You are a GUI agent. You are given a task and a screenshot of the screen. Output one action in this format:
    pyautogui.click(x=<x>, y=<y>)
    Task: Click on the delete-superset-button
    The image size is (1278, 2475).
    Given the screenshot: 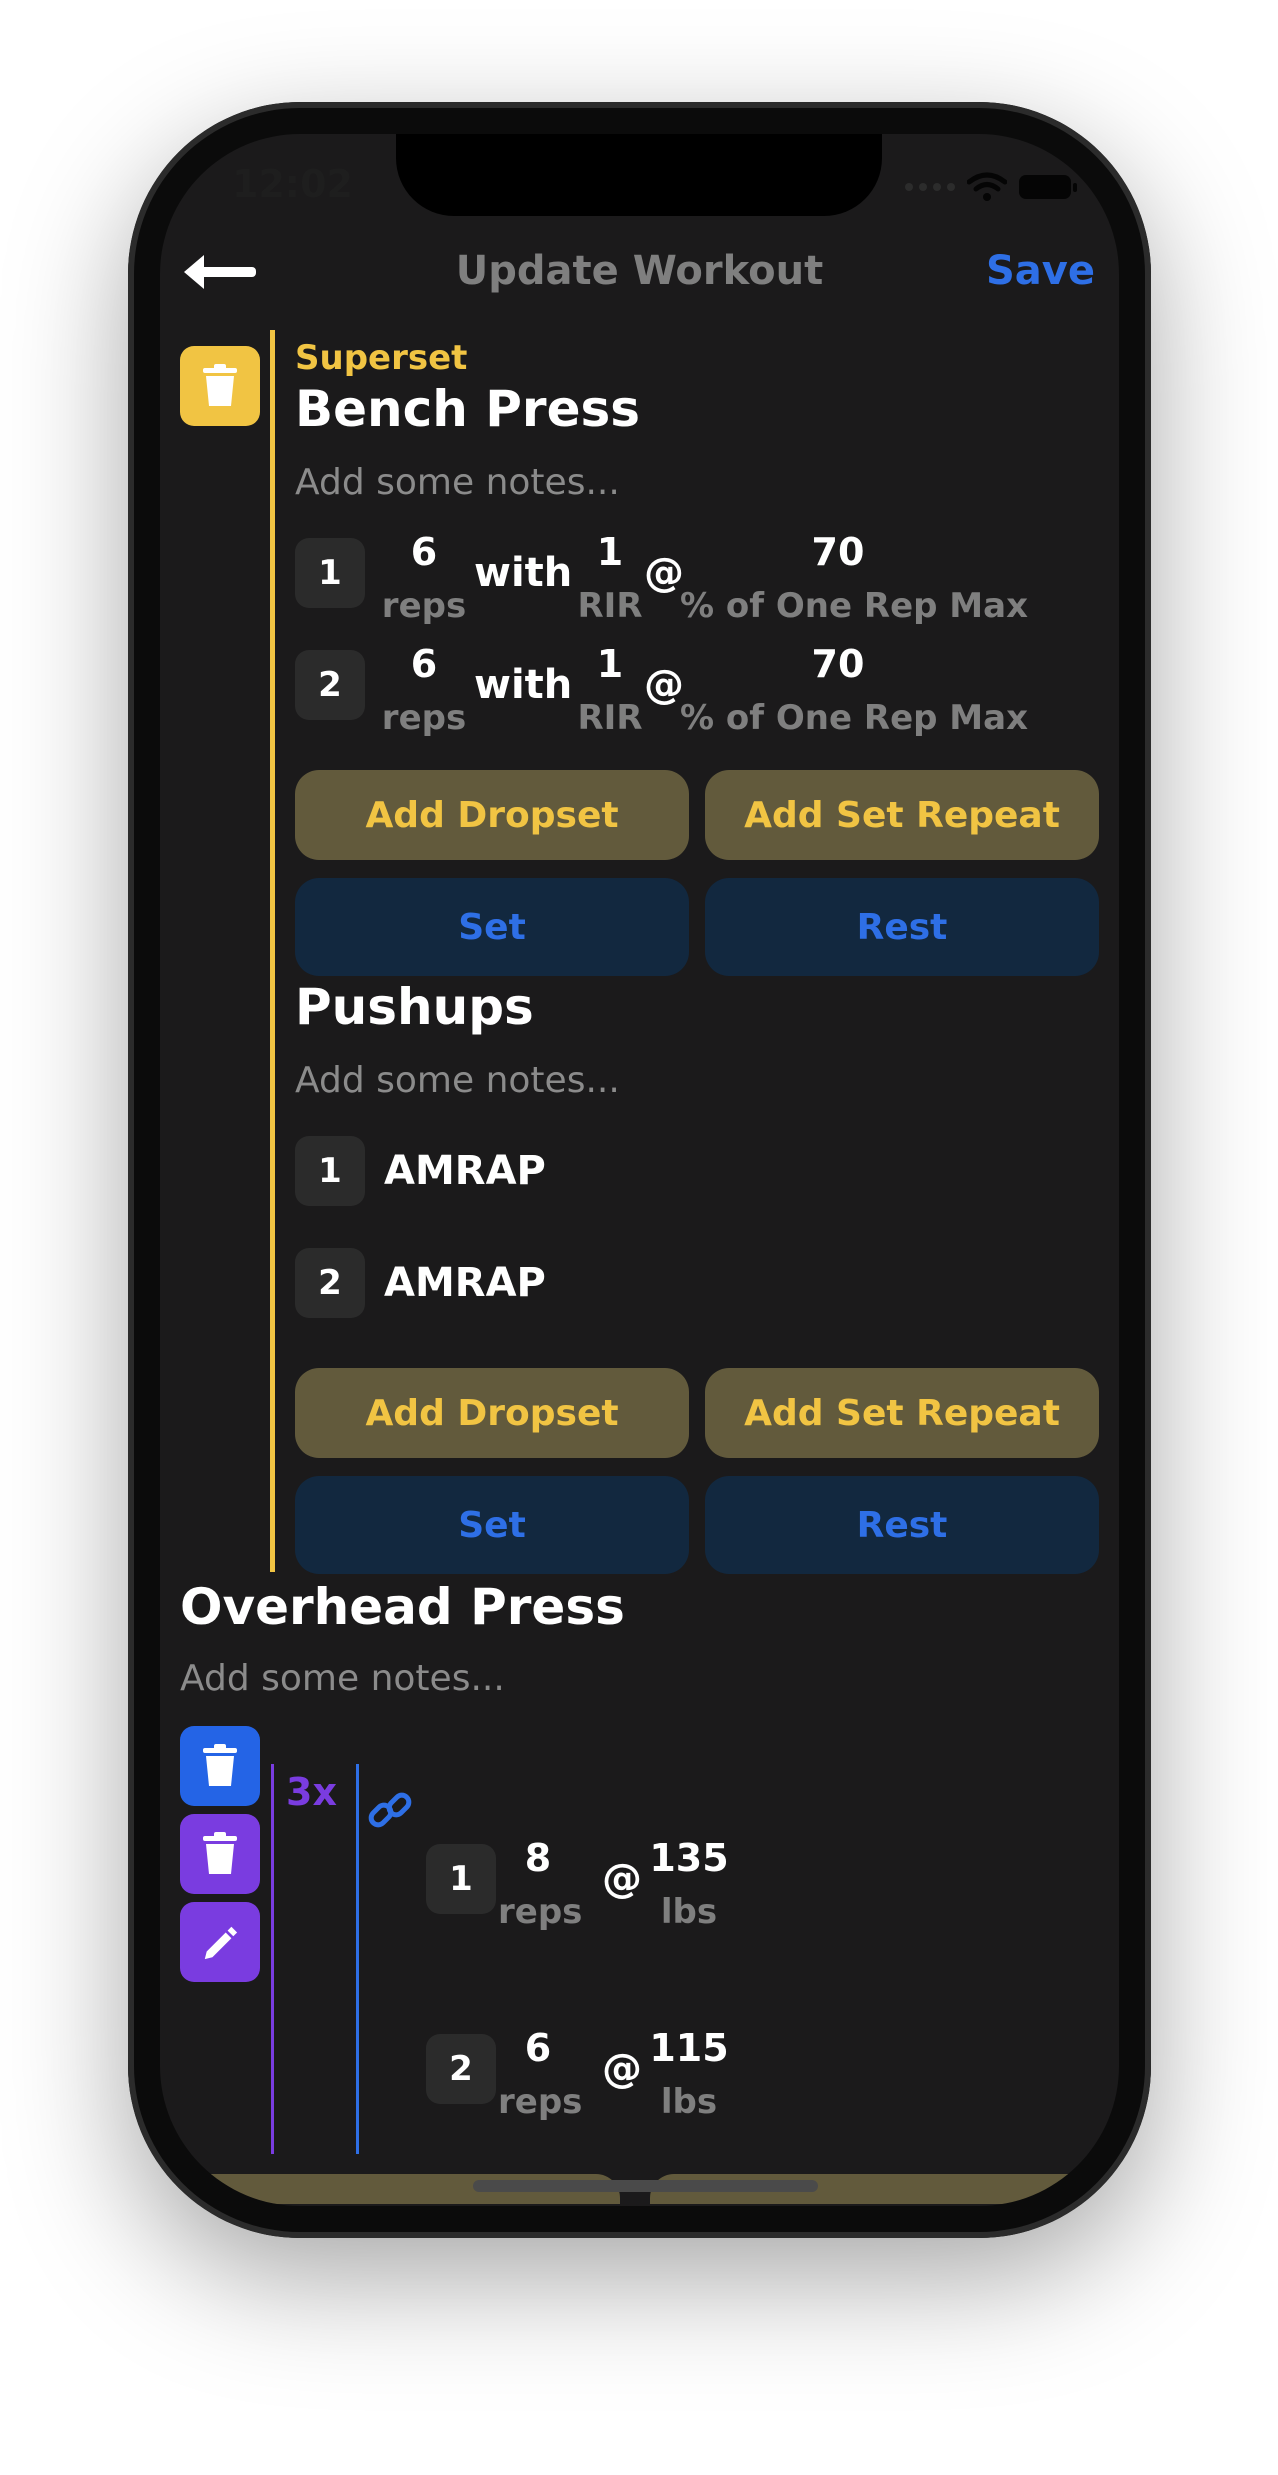 What is the action you would take?
    pyautogui.click(x=220, y=386)
    